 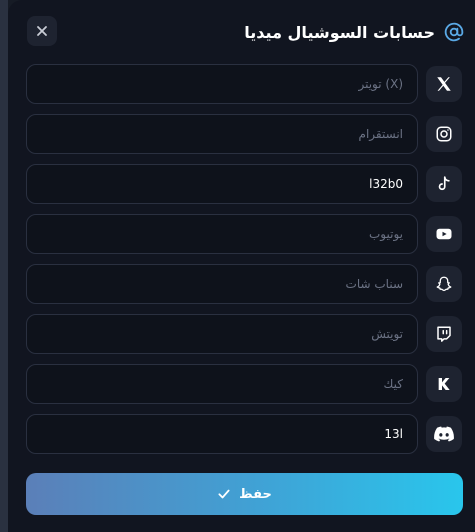 I want to click on discord-field-wrapper, so click(x=222, y=434).